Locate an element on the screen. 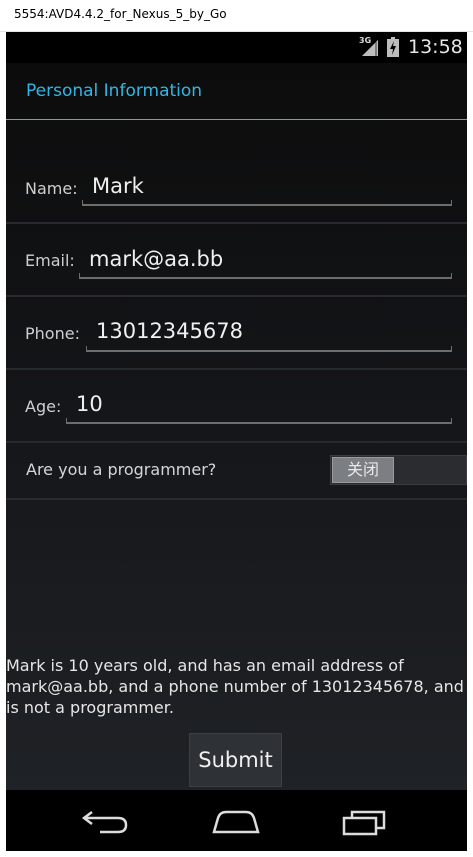  phone-label: Phone: is located at coordinates (52, 333).